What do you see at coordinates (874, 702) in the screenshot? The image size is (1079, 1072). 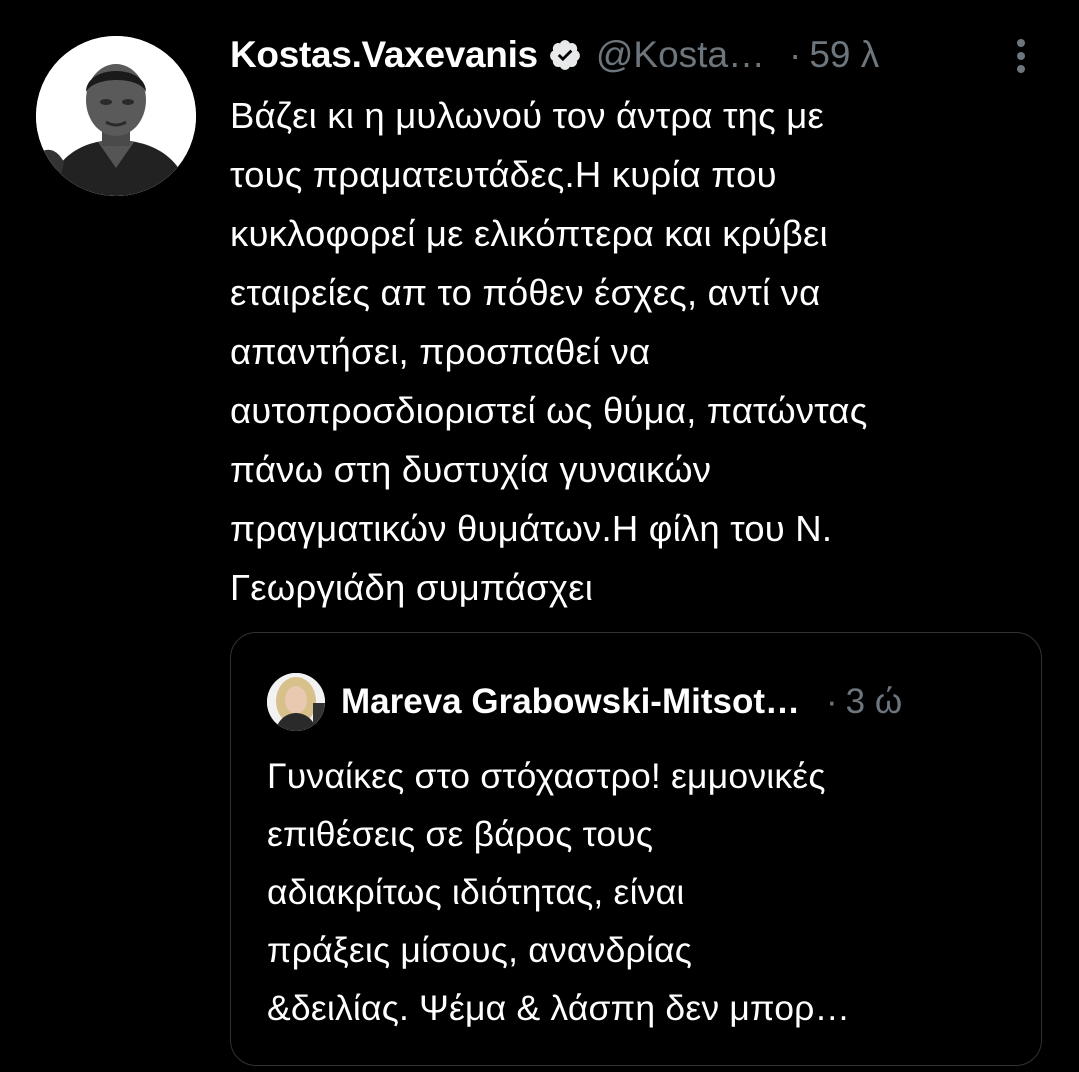 I see `quoted-tweet-timestamp: 3 ώ` at bounding box center [874, 702].